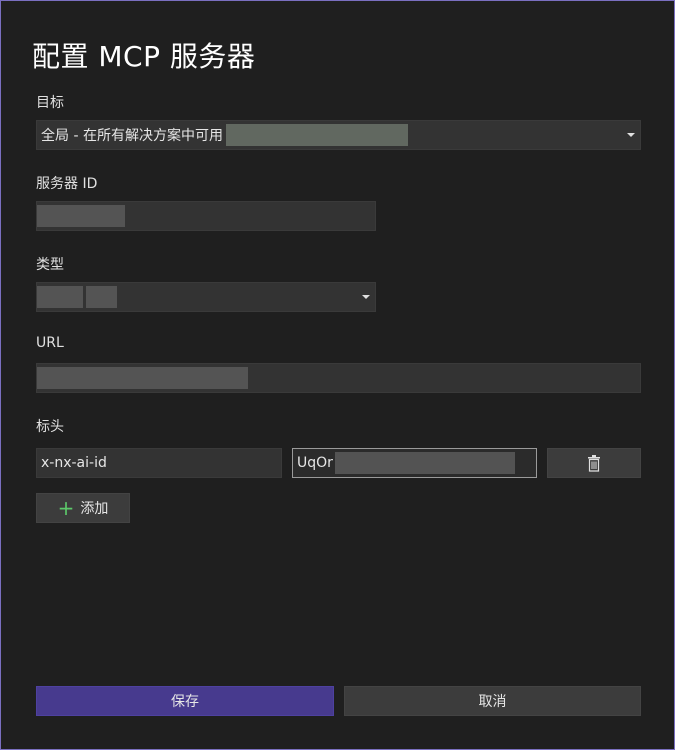 The width and height of the screenshot is (675, 750). Describe the element at coordinates (66, 508) in the screenshot. I see `plus-icon: +` at that location.